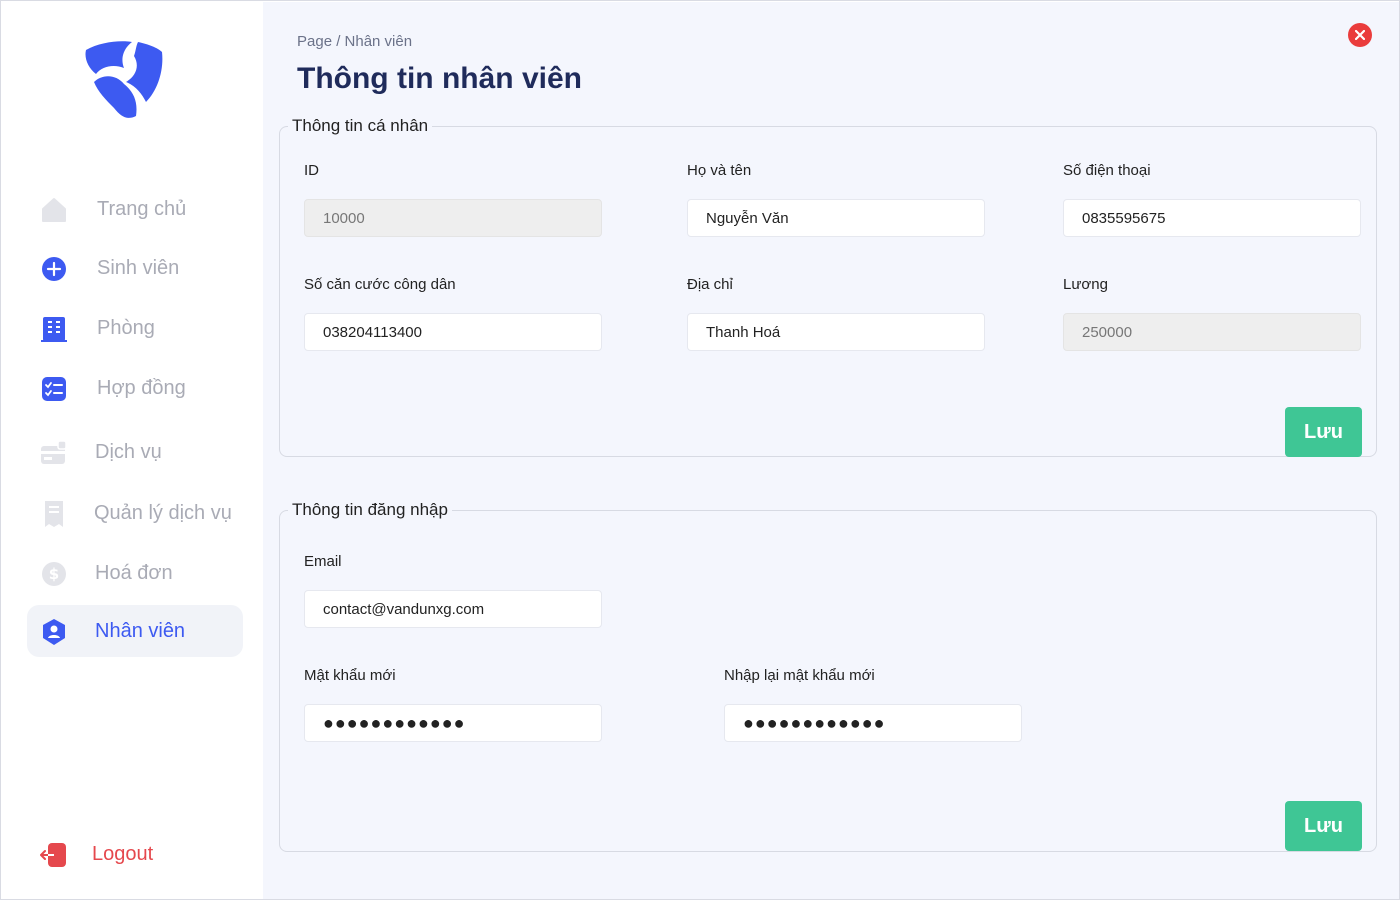  Describe the element at coordinates (126, 327) in the screenshot. I see `sidebar-item-label: Phòng` at that location.